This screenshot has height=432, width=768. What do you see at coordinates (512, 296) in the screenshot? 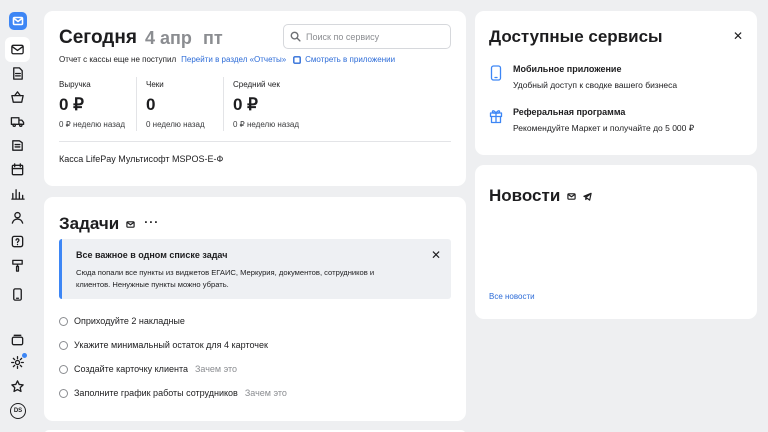
I see `all-news-link: Все новости` at bounding box center [512, 296].